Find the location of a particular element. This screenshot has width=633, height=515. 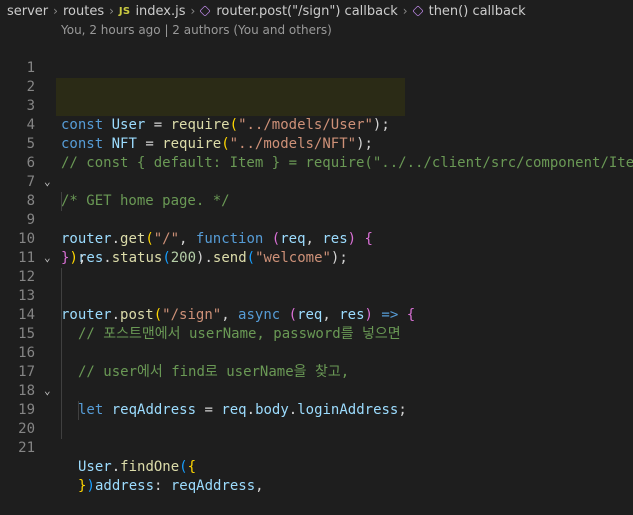

javascript-file-icon: JS is located at coordinates (124, 11).